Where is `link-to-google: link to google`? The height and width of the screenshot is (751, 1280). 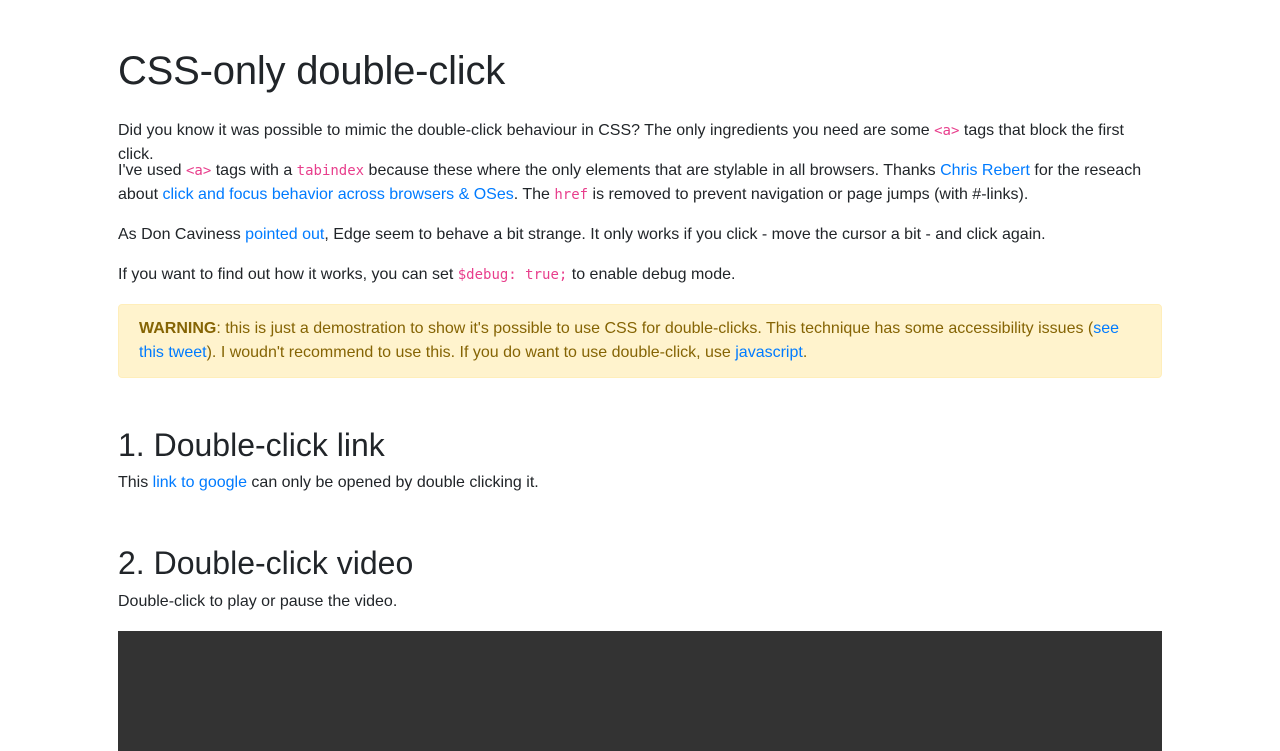 link-to-google: link to google is located at coordinates (200, 482).